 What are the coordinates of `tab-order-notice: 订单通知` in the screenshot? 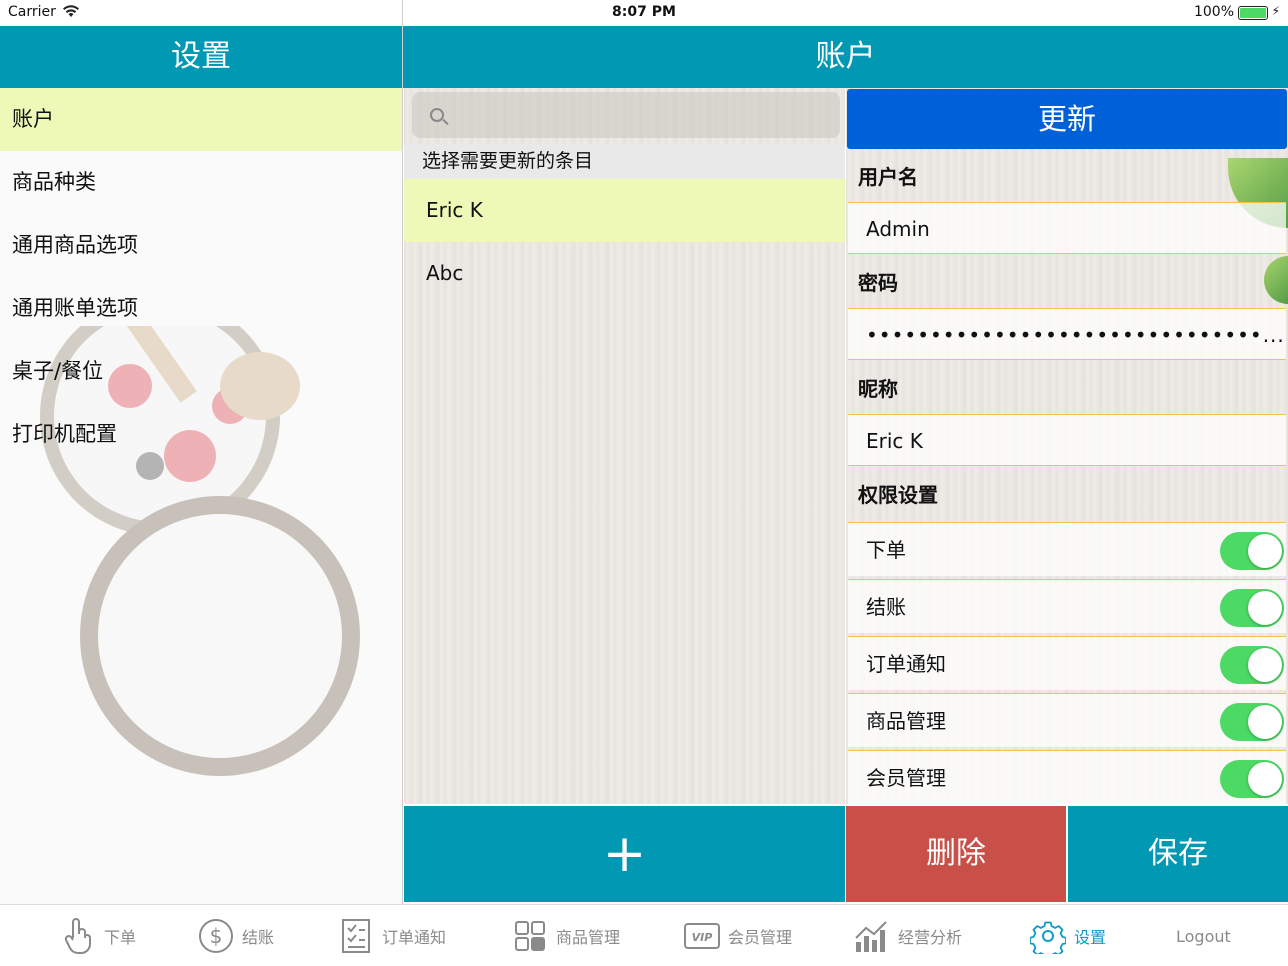 It's located at (392, 935).